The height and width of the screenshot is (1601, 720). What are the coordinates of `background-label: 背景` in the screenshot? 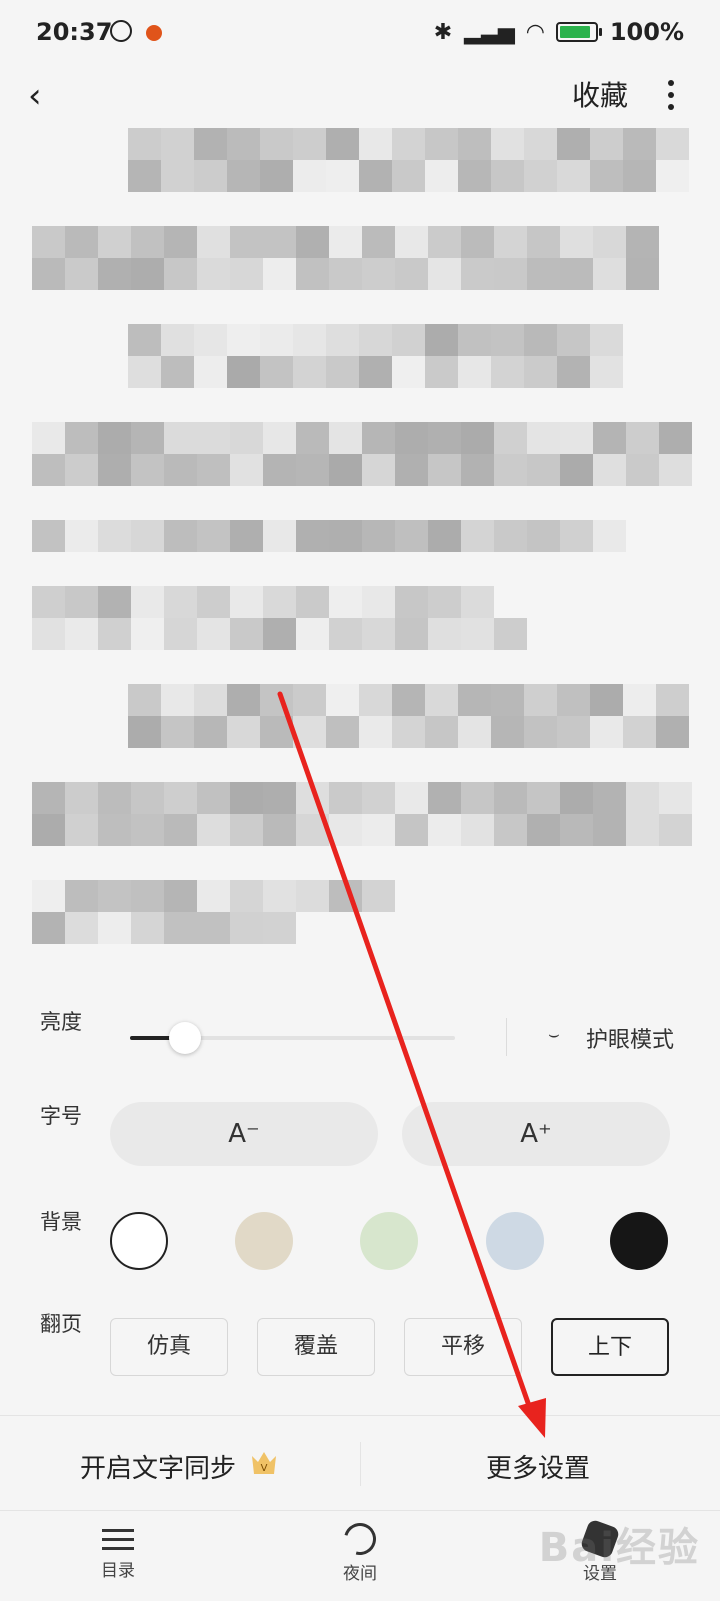 It's located at (61, 1222).